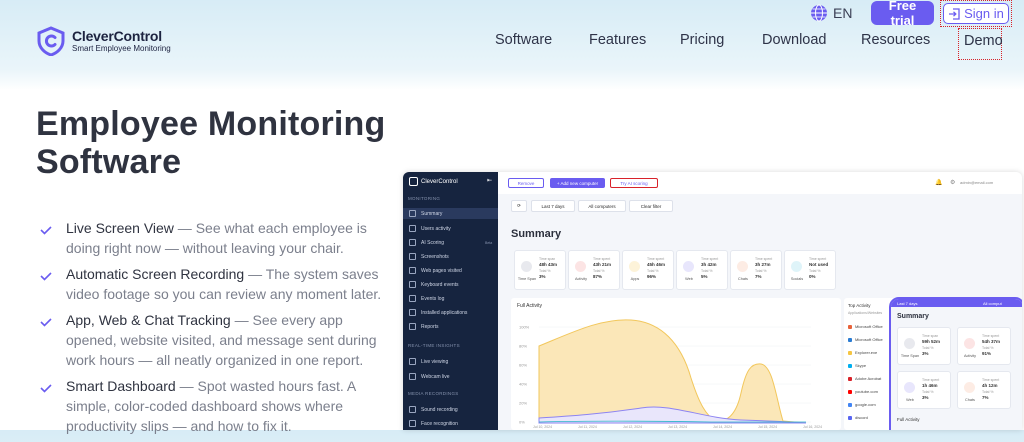 This screenshot has width=1024, height=442. Describe the element at coordinates (412, 284) in the screenshot. I see `keyboard-icon` at that location.